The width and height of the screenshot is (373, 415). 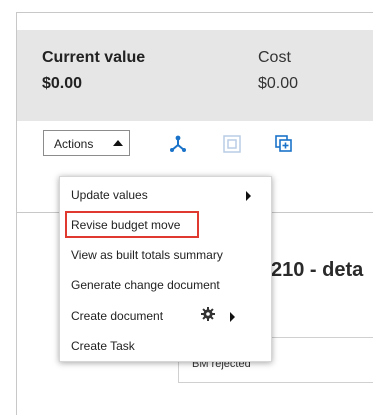 I want to click on menu-item-create-task: Create Task, so click(x=165, y=345).